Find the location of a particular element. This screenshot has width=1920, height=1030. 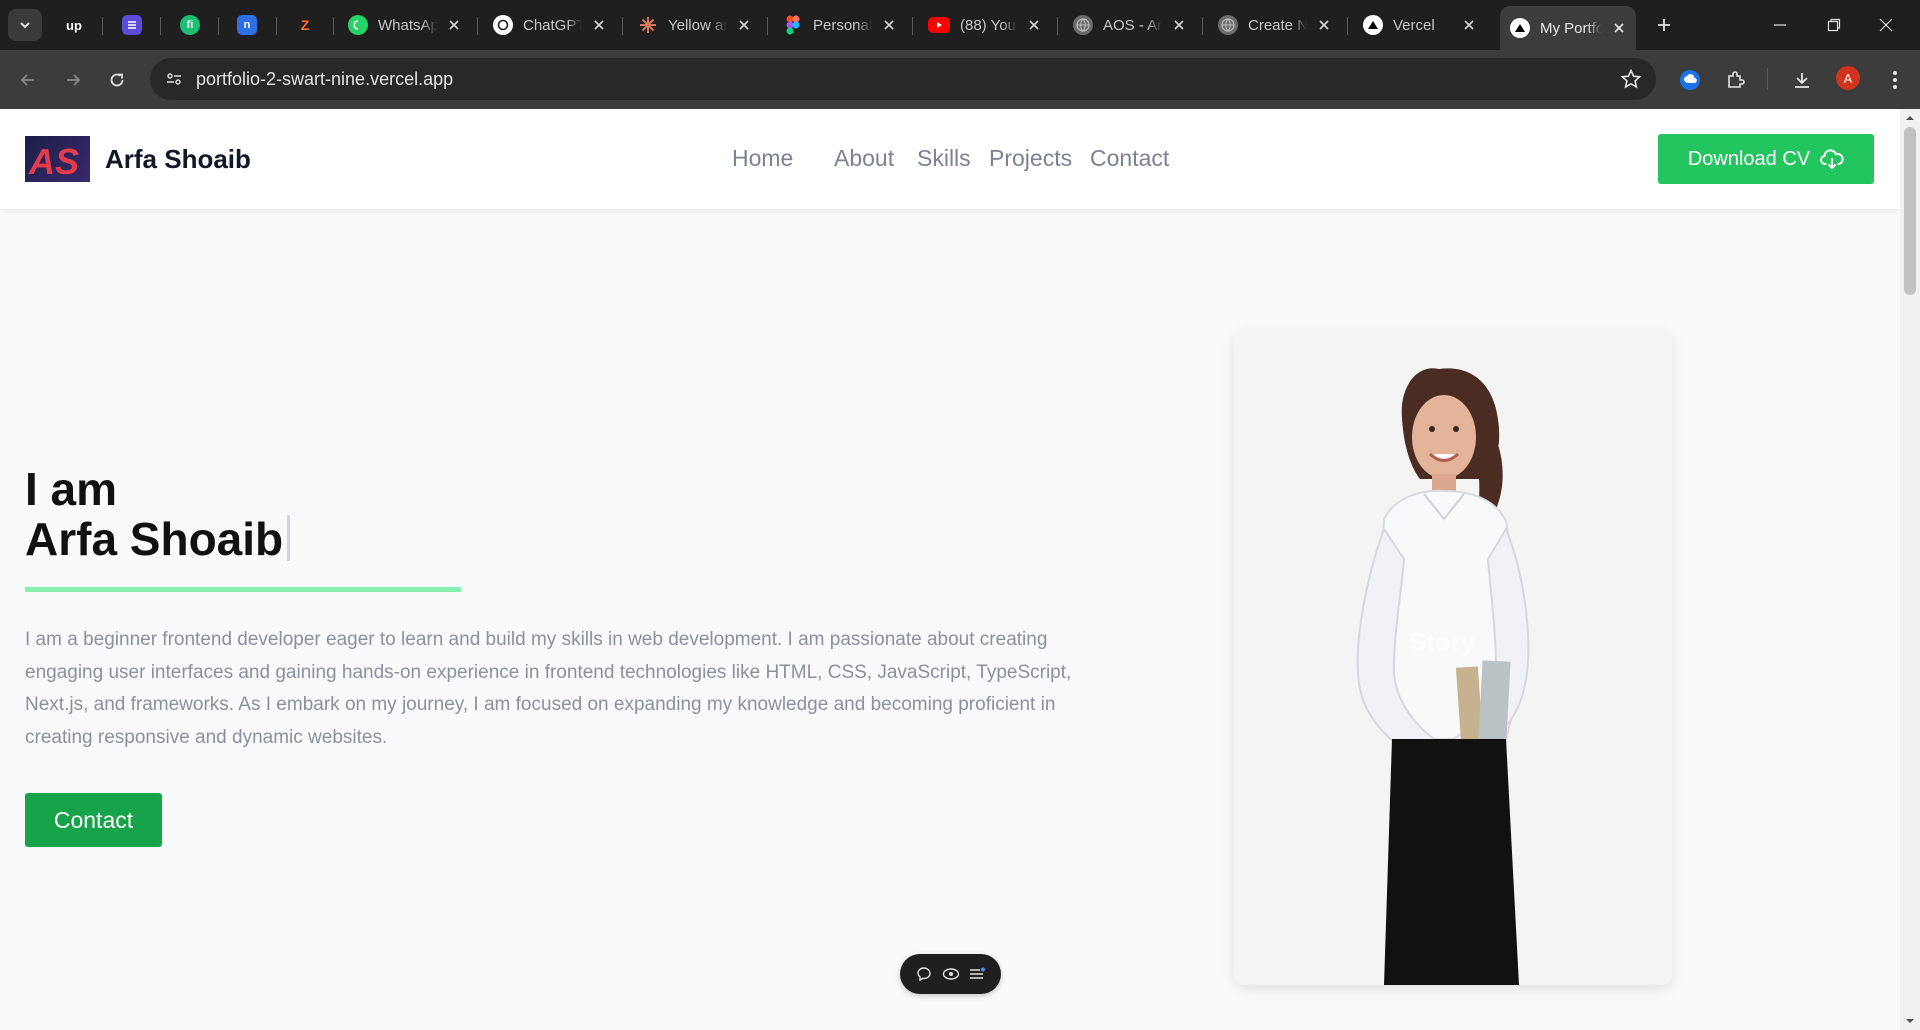

reload-button is located at coordinates (117, 80).